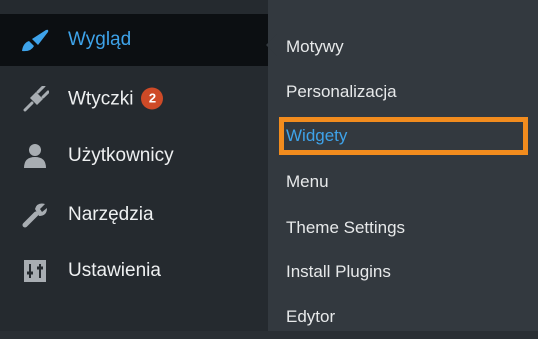  What do you see at coordinates (152, 98) in the screenshot?
I see `update-count-badge: 2` at bounding box center [152, 98].